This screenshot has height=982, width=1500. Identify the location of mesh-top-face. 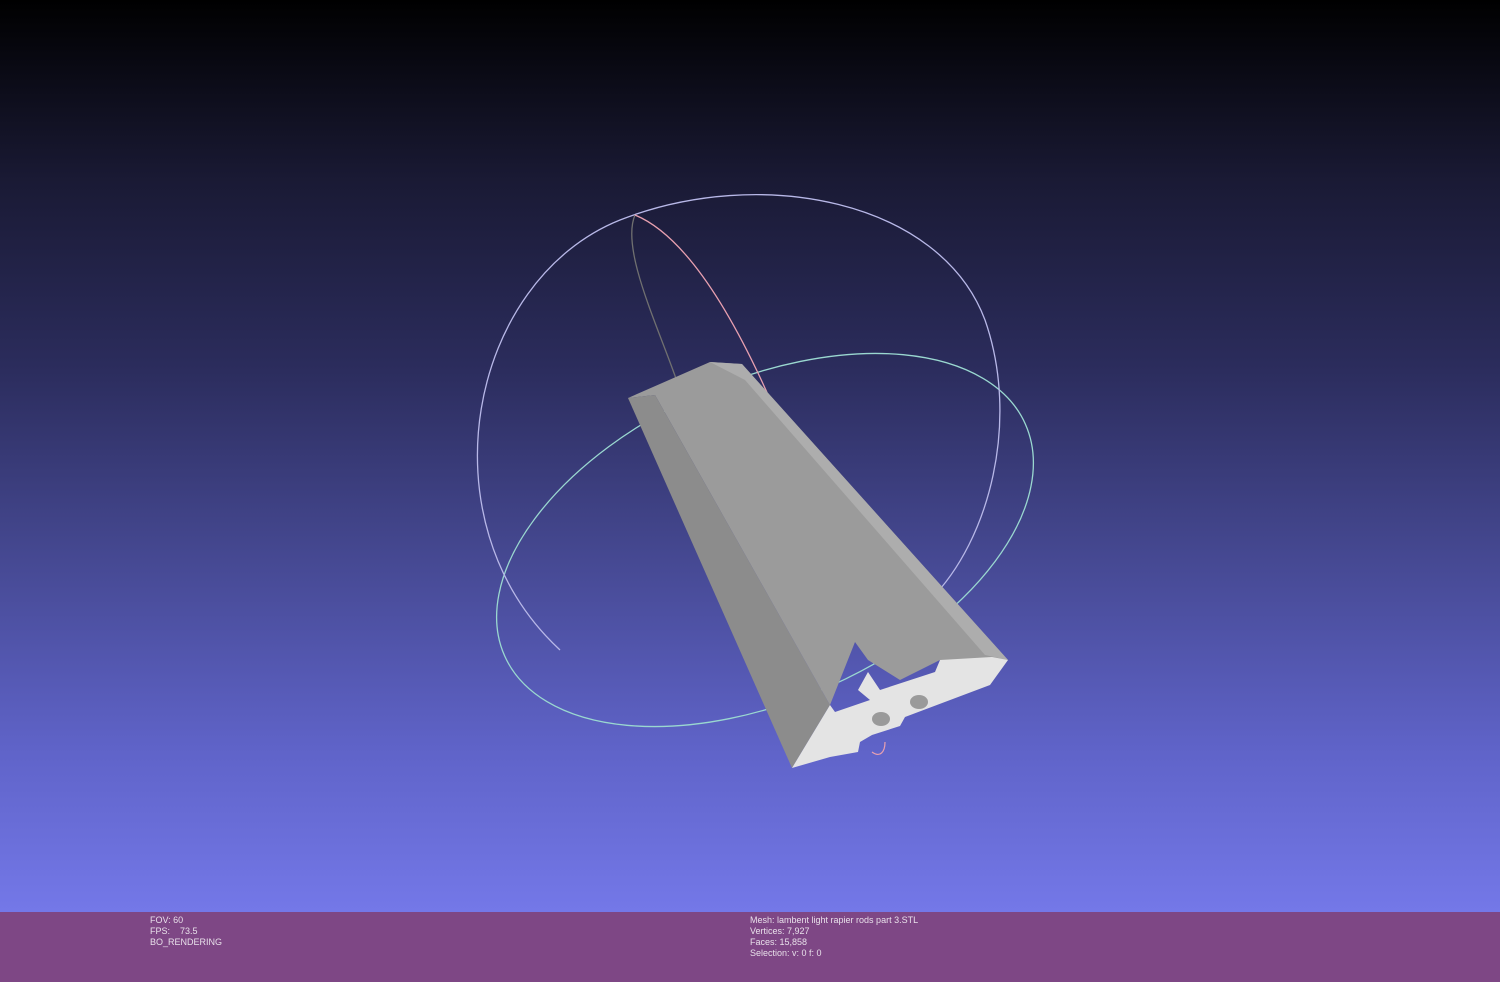
(818, 533).